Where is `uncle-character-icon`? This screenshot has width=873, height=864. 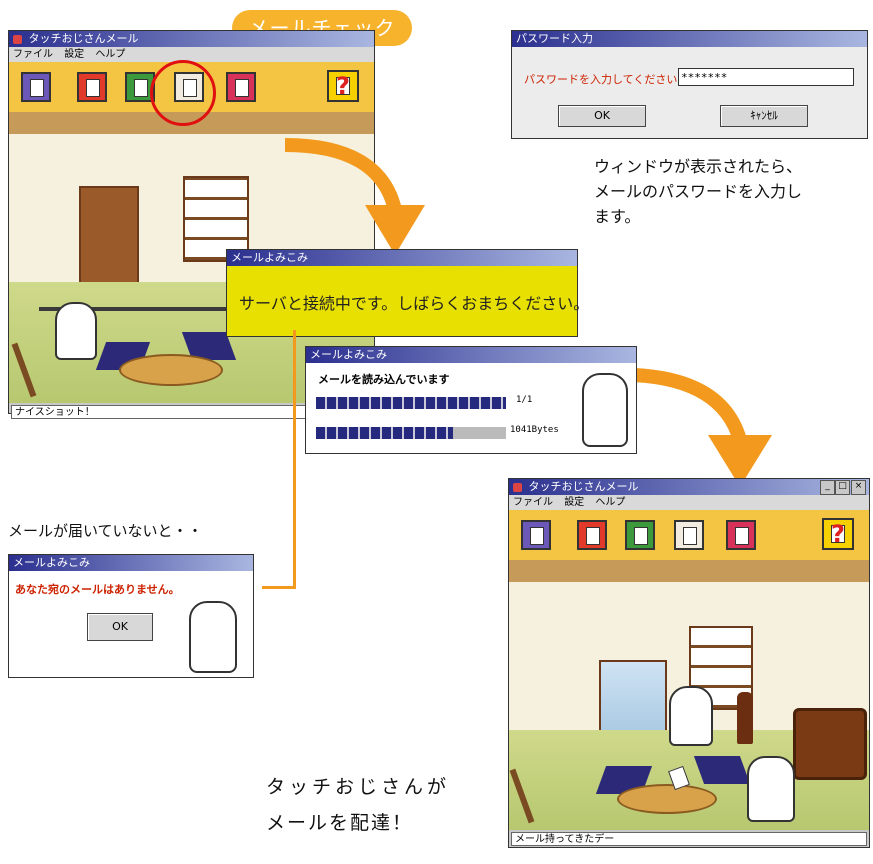
uncle-character-icon is located at coordinates (771, 789).